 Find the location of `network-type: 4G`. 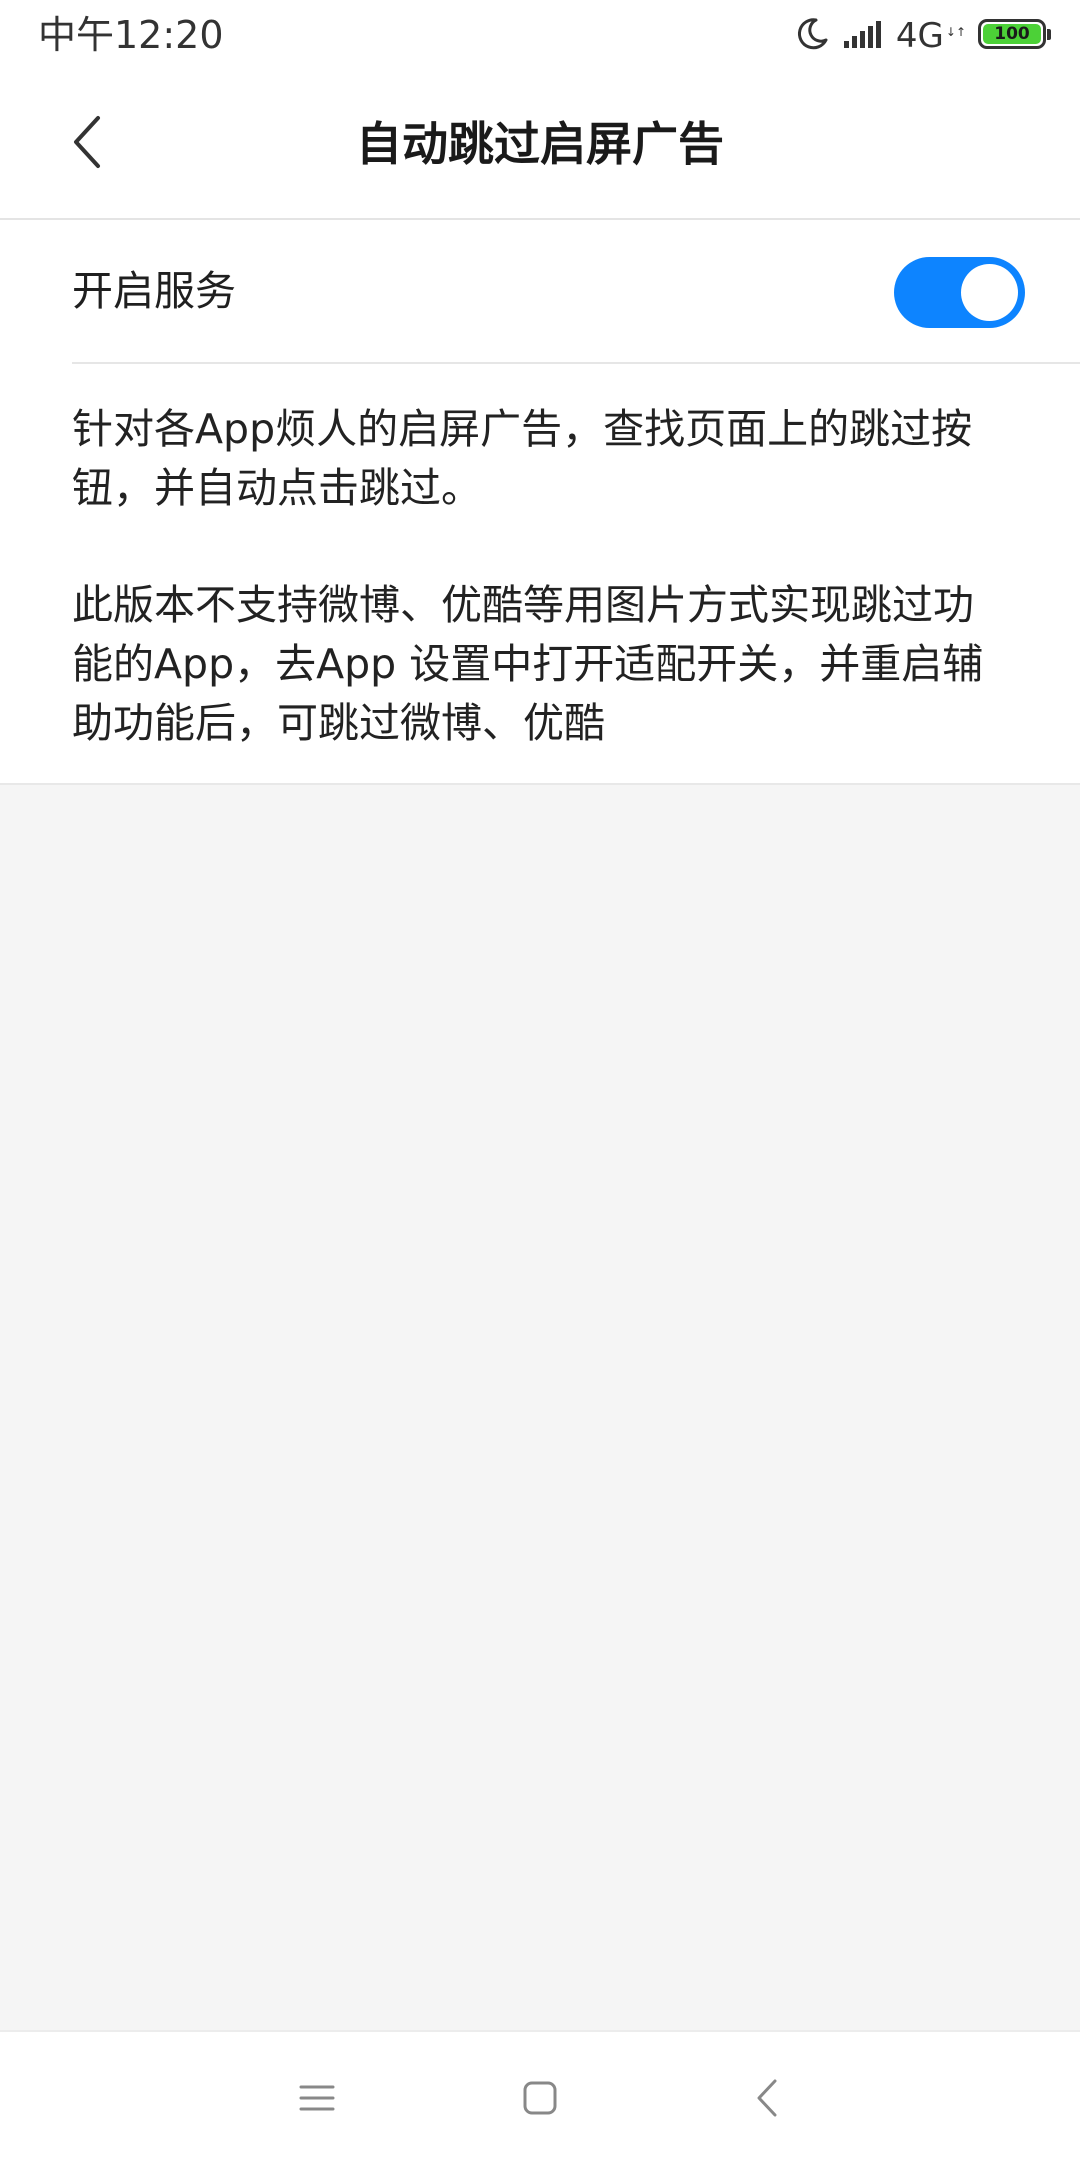

network-type: 4G is located at coordinates (919, 36).